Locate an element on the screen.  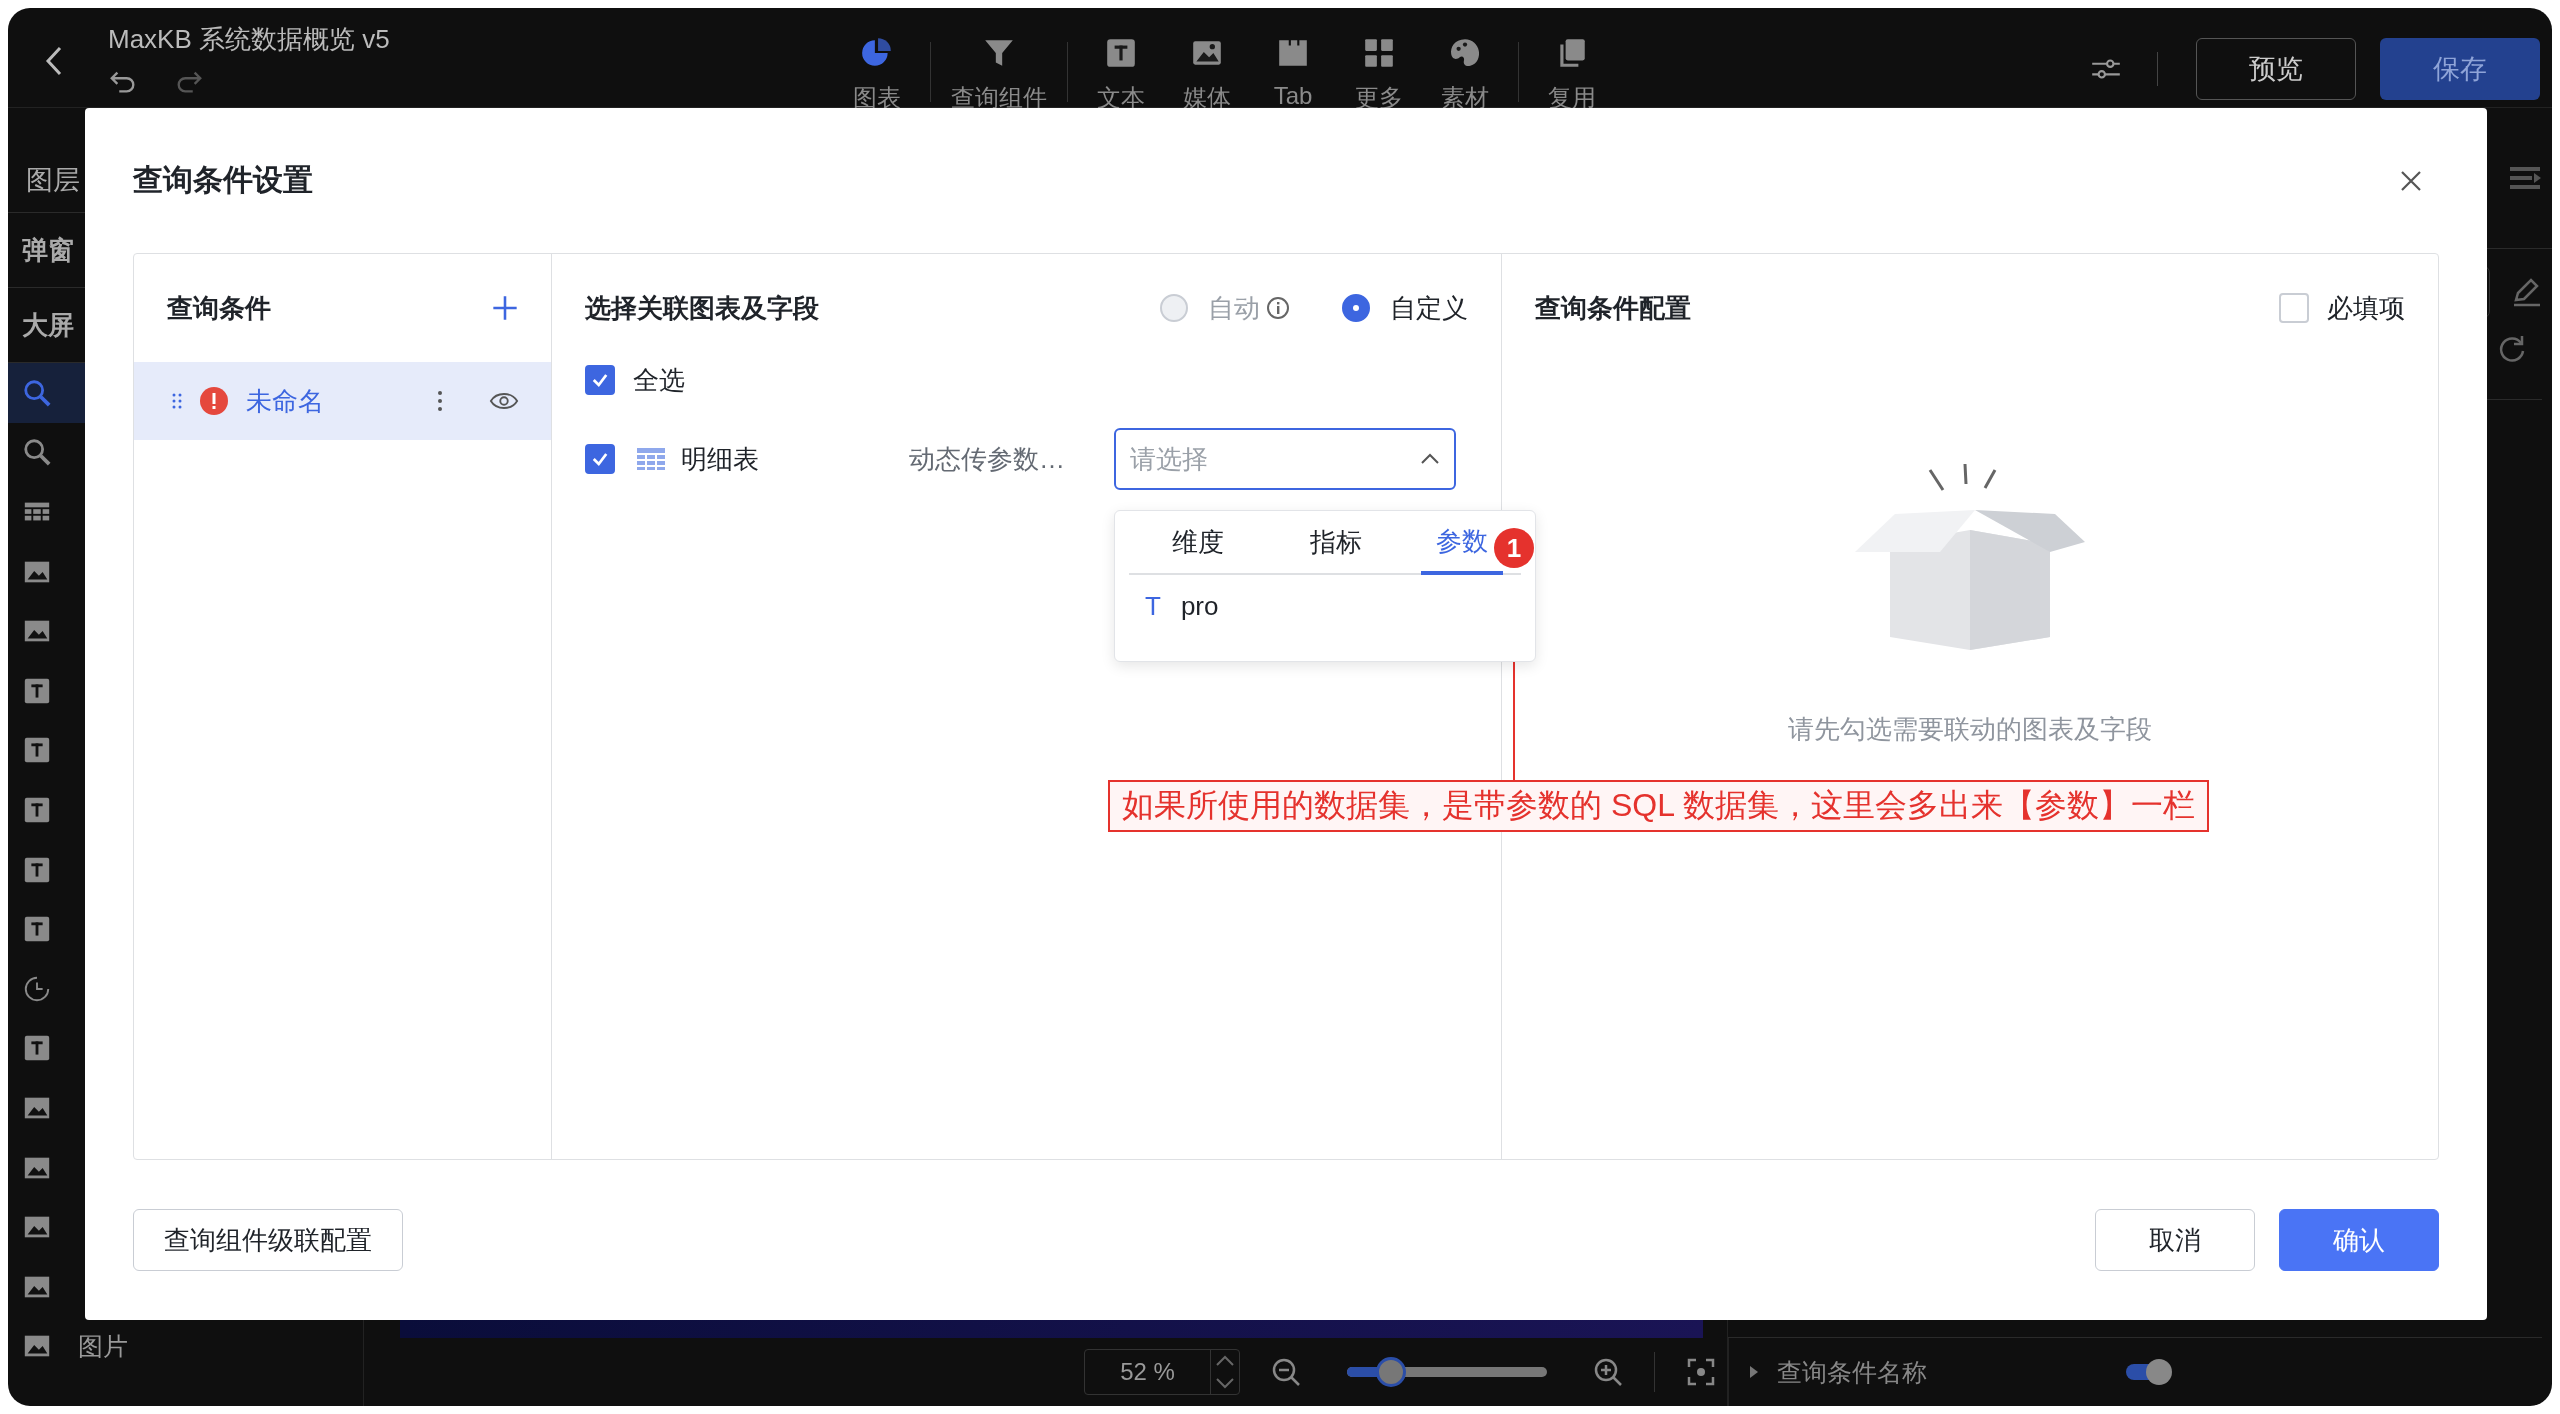
panel-title: 图层 is located at coordinates (53, 180).